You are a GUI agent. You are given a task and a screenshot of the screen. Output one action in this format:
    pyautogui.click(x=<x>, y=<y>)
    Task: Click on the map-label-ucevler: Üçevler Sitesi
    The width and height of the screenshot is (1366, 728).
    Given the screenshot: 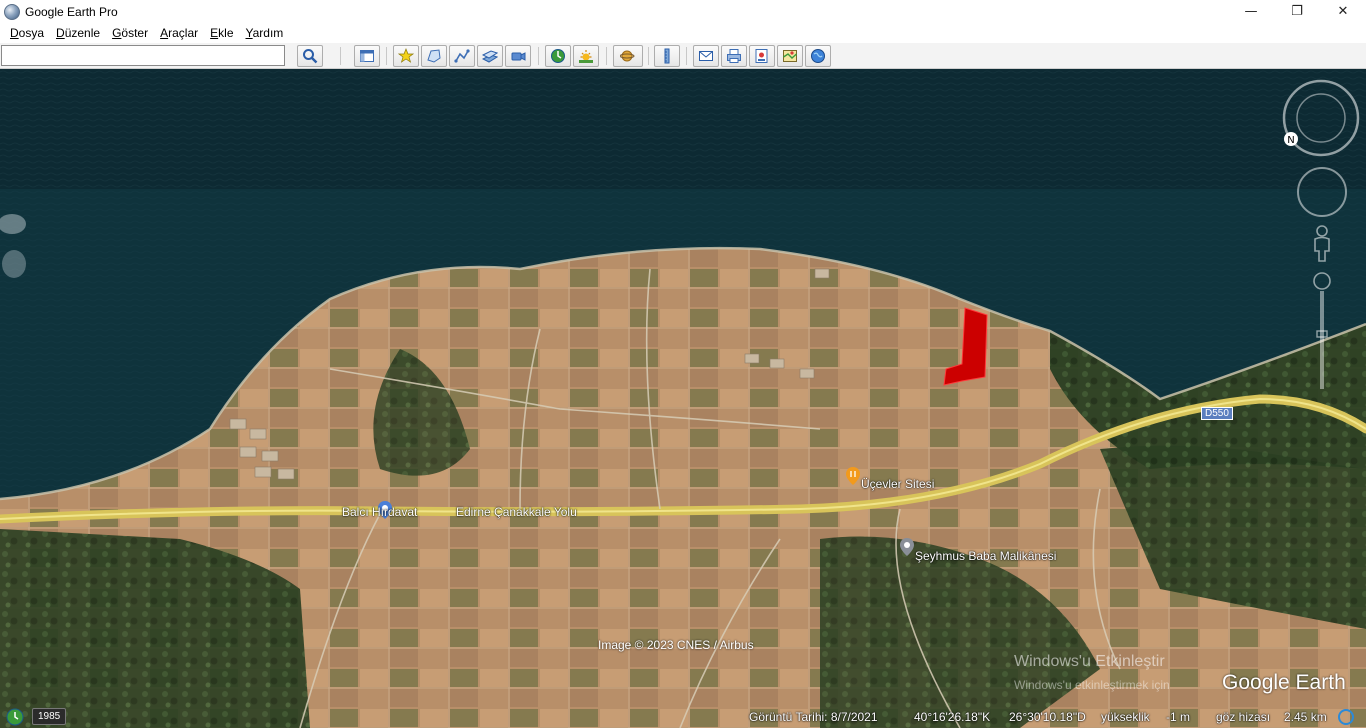 What is the action you would take?
    pyautogui.click(x=897, y=484)
    